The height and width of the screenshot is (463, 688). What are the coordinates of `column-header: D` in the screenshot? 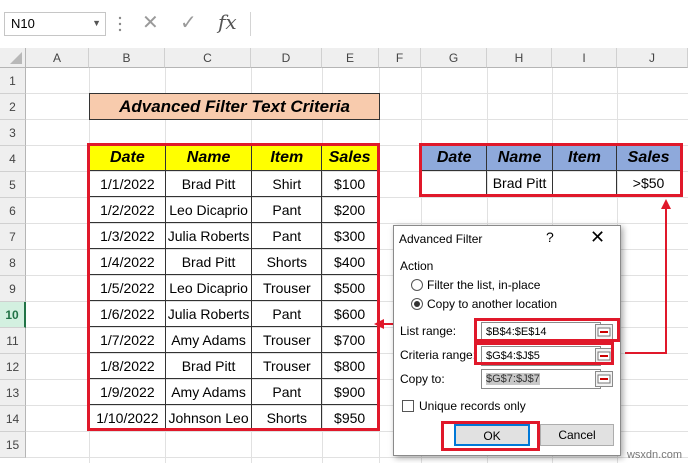 It's located at (286, 58).